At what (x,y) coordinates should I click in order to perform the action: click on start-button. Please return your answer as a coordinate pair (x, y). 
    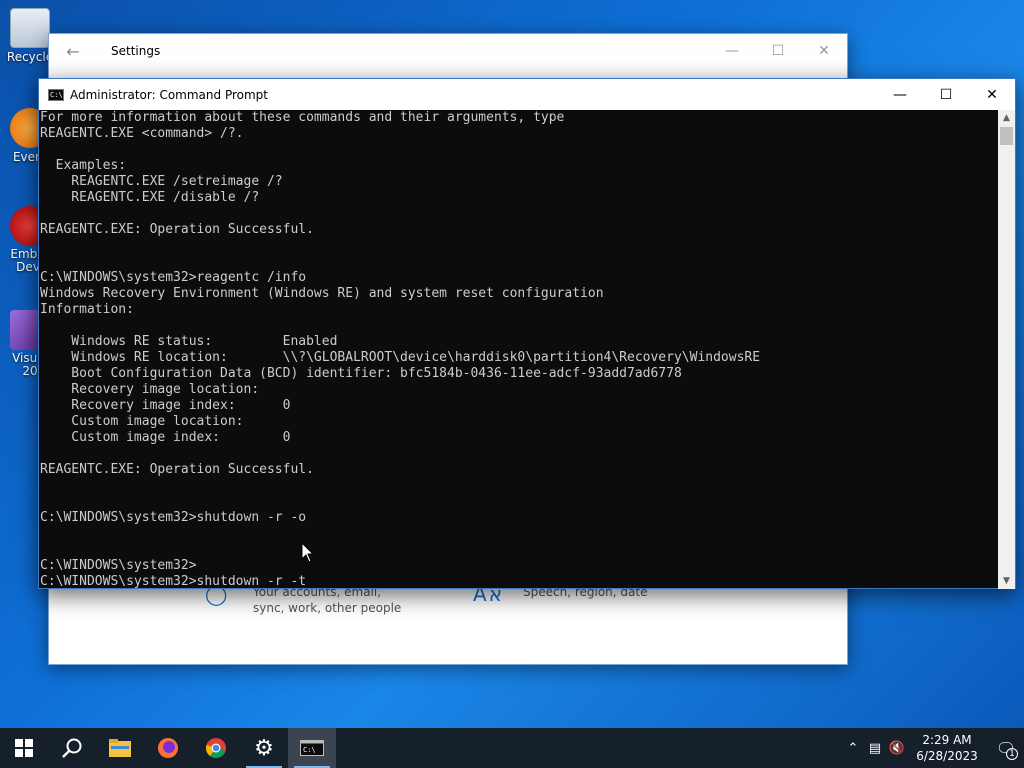
    Looking at the image, I should click on (24, 748).